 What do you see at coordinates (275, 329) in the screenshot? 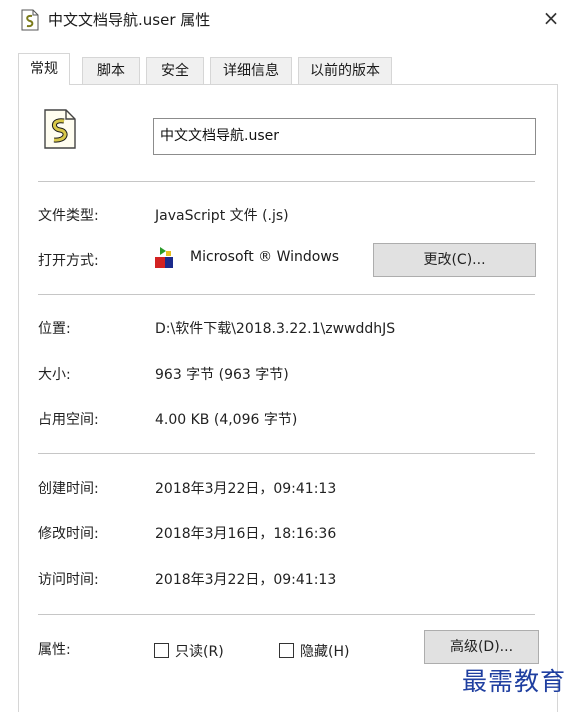
I see `location-value: D:\软件下载\2018.3.22.1\zwwddhJS` at bounding box center [275, 329].